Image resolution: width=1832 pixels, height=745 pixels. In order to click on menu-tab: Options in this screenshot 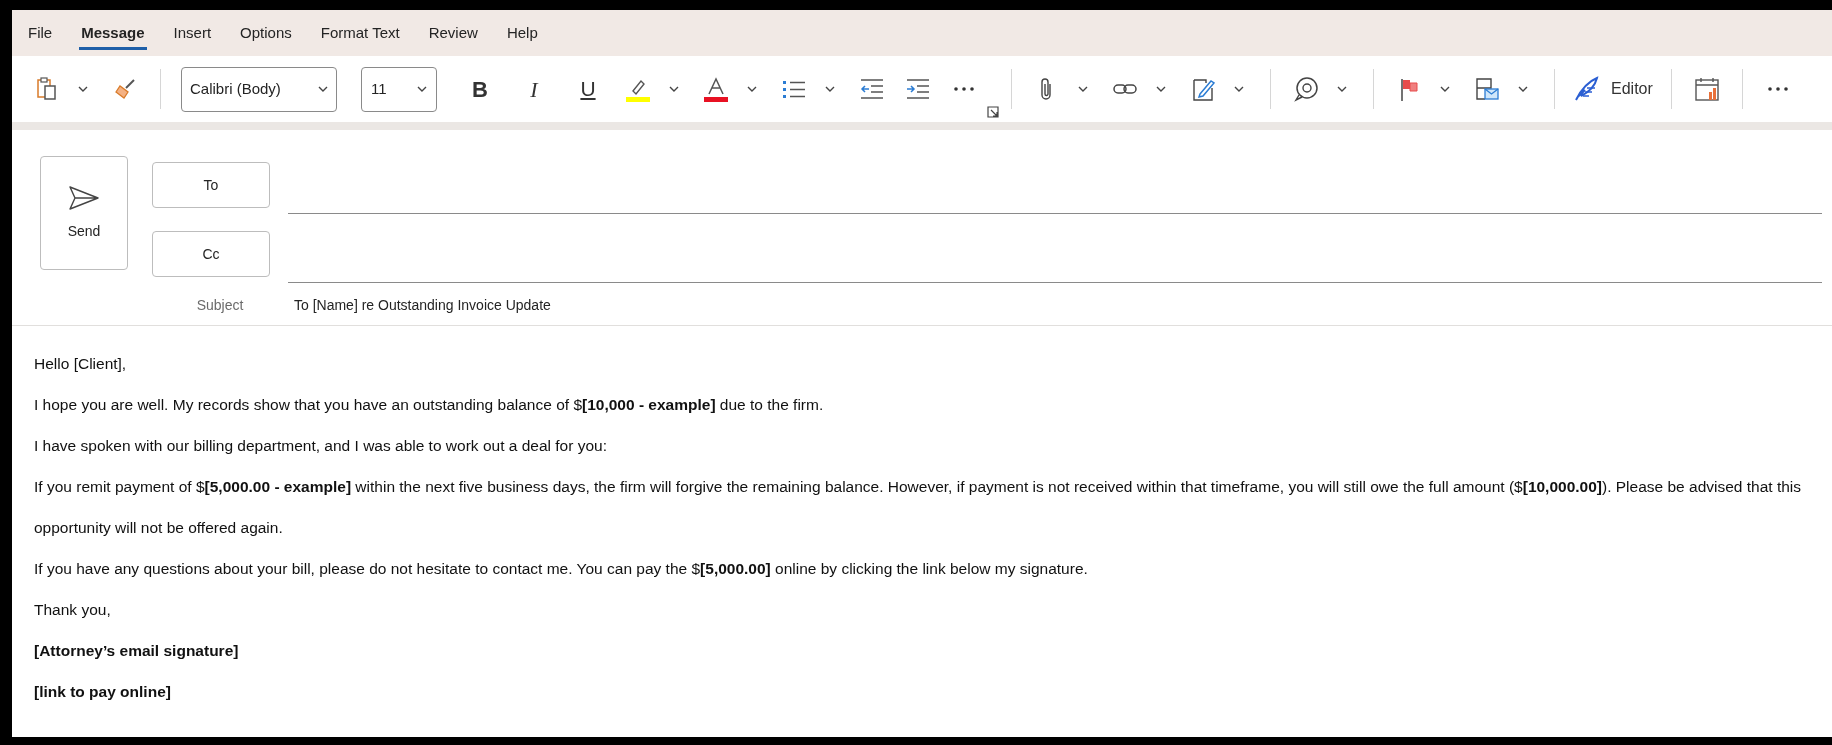, I will do `click(266, 35)`.